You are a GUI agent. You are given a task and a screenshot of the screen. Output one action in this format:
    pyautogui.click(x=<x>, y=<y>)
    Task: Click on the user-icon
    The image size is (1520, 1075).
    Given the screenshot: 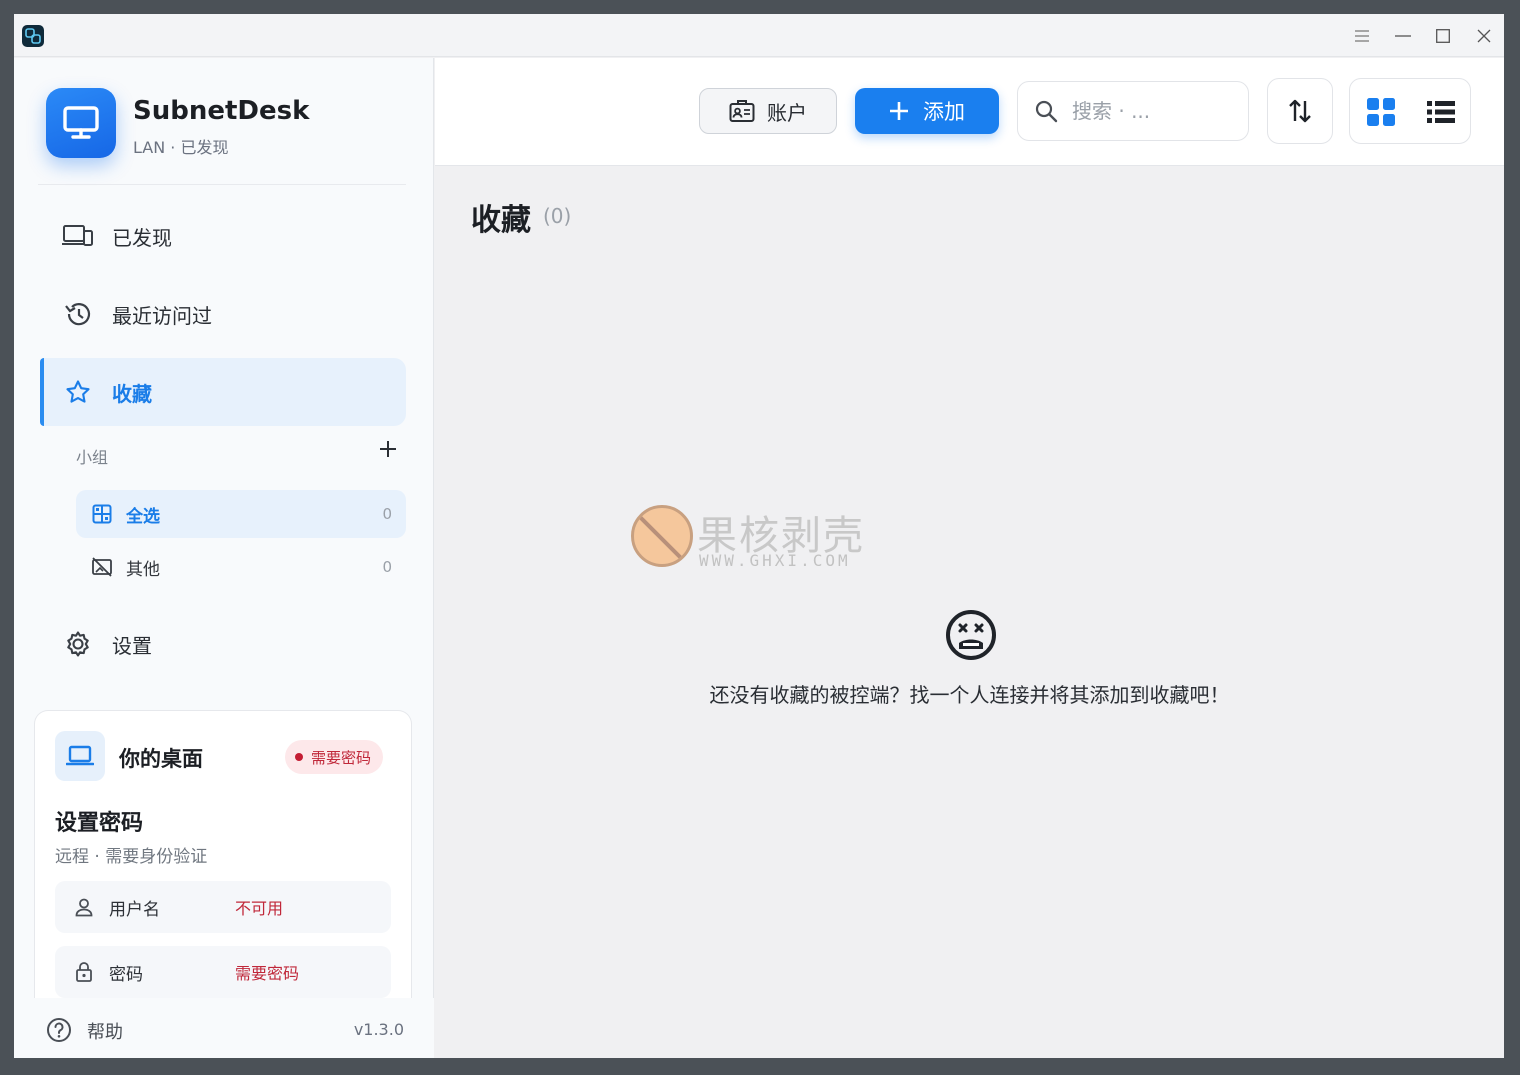 What is the action you would take?
    pyautogui.click(x=84, y=907)
    